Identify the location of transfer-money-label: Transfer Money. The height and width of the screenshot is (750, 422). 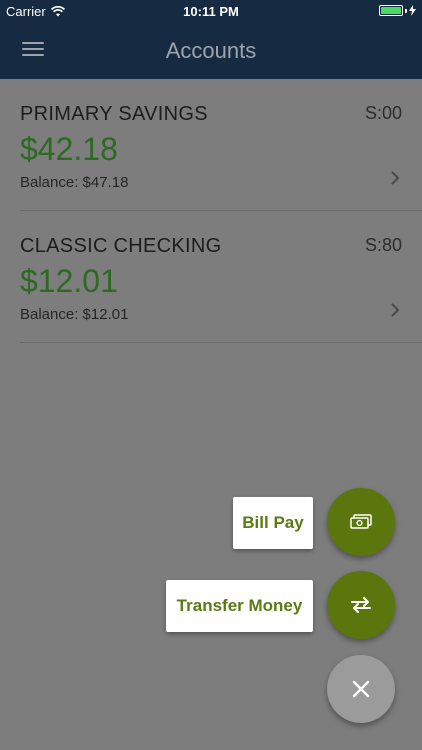
(239, 606).